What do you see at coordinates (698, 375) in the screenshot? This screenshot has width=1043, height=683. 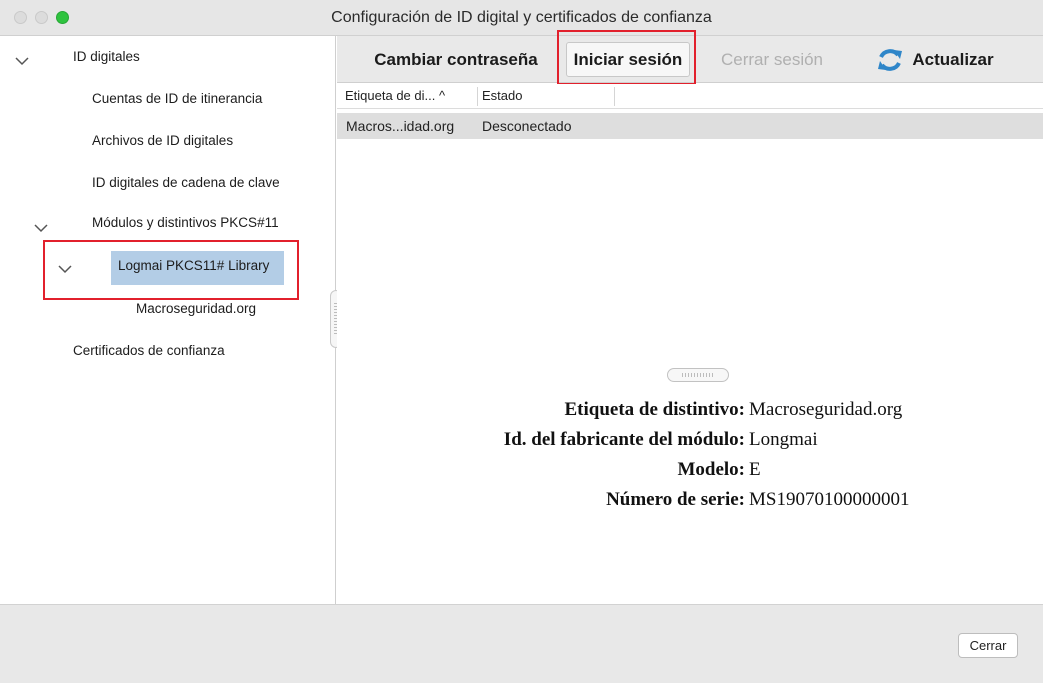 I see `horizontal-splitter-handle` at bounding box center [698, 375].